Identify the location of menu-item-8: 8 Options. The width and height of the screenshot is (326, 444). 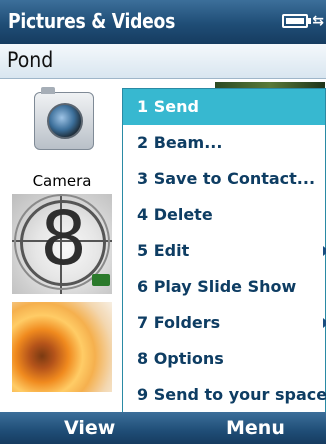
(224, 359).